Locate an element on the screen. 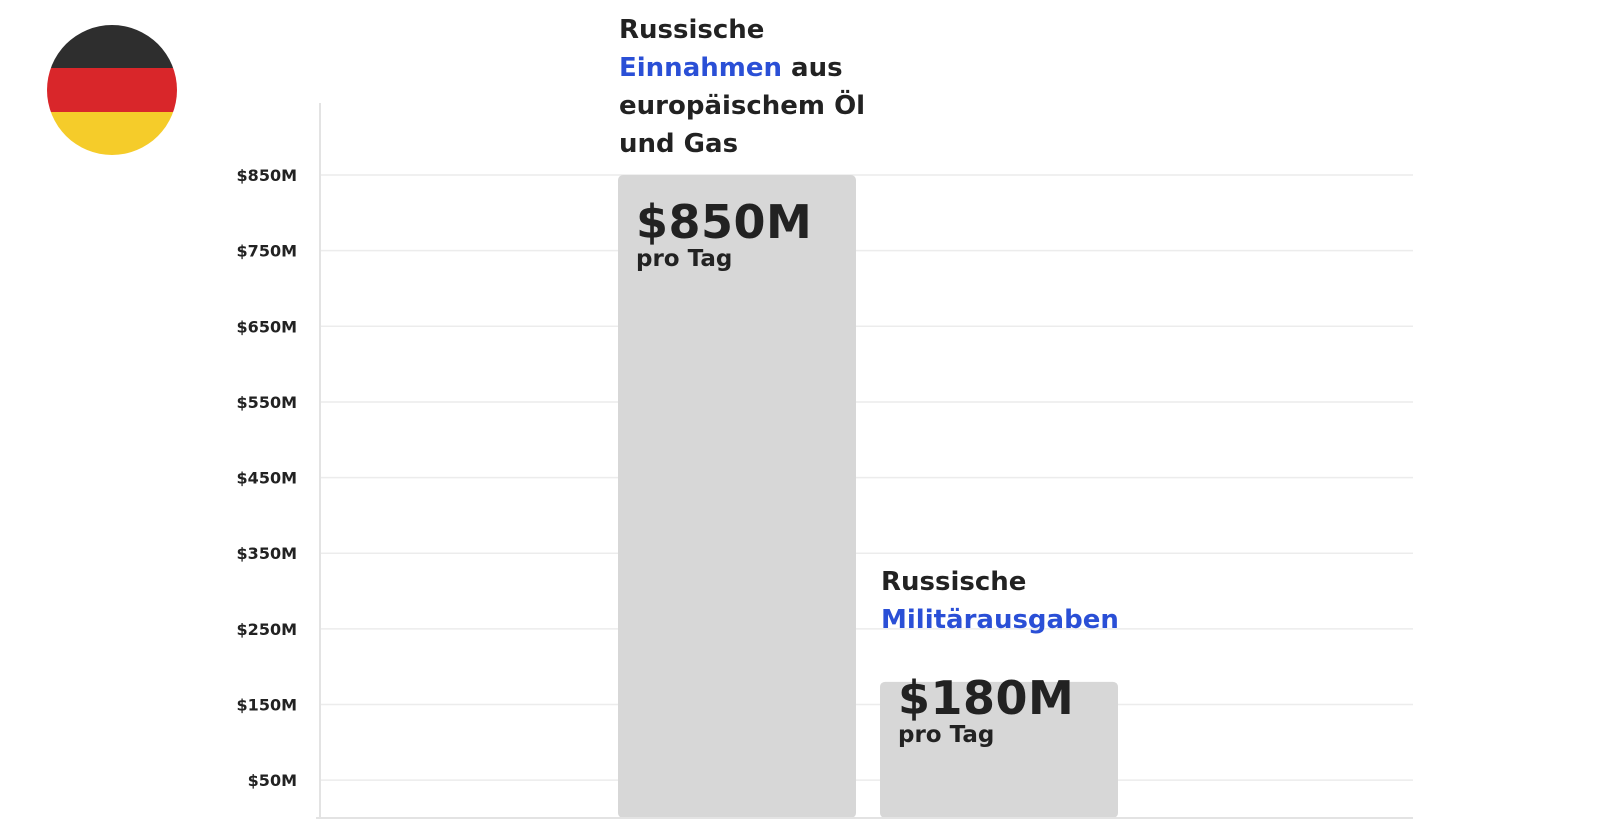  y-tick-label: $550M is located at coordinates (267, 402).